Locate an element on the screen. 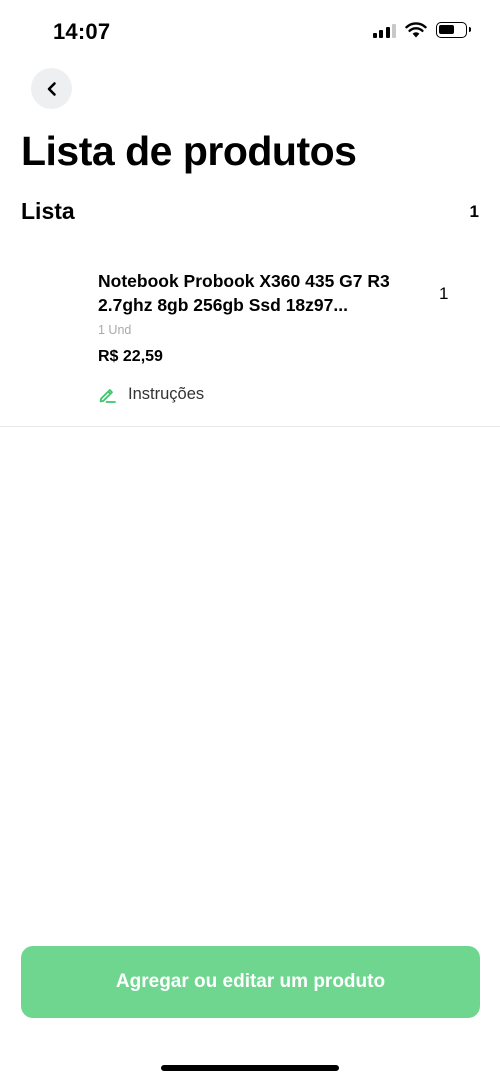  wifi-icon is located at coordinates (416, 30).